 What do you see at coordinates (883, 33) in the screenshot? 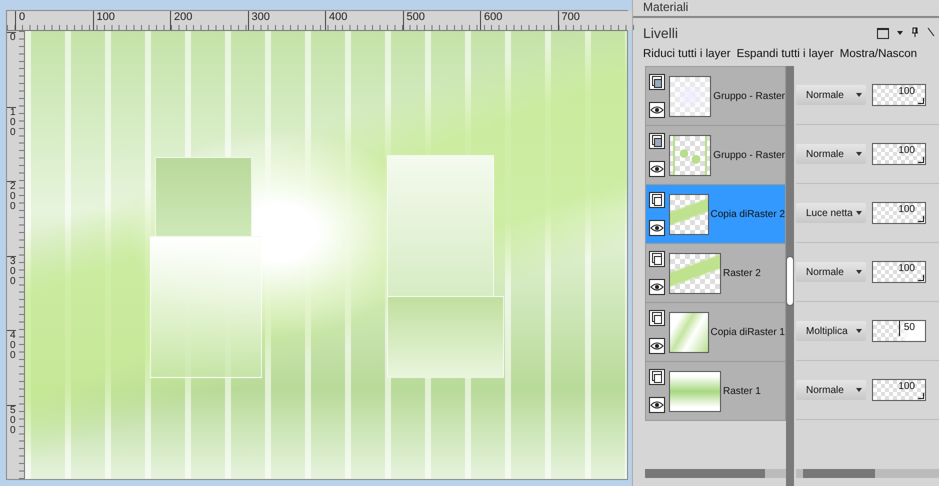
I see `restore-icon` at bounding box center [883, 33].